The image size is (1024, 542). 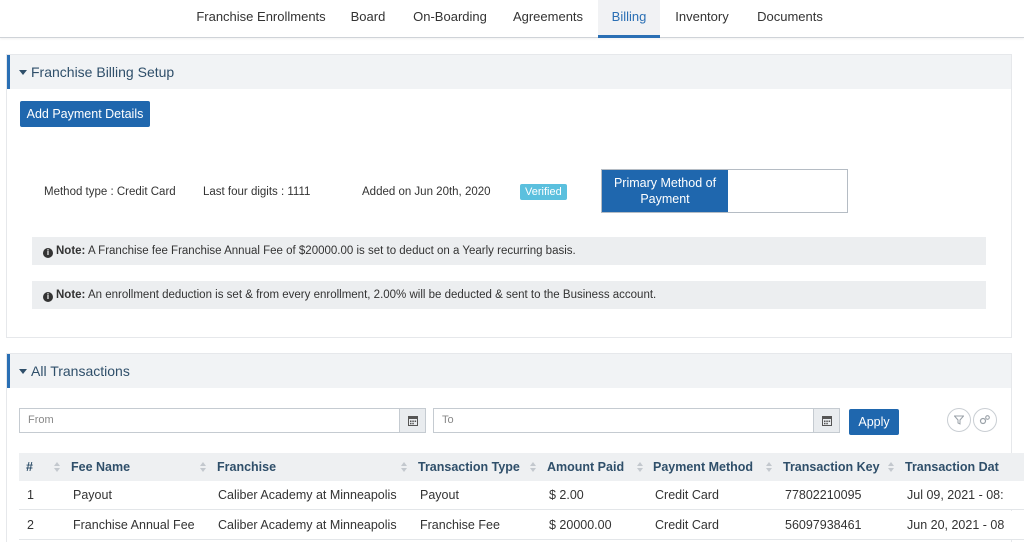 What do you see at coordinates (469, 467) in the screenshot?
I see `col-header-transaction-type: Transaction Type` at bounding box center [469, 467].